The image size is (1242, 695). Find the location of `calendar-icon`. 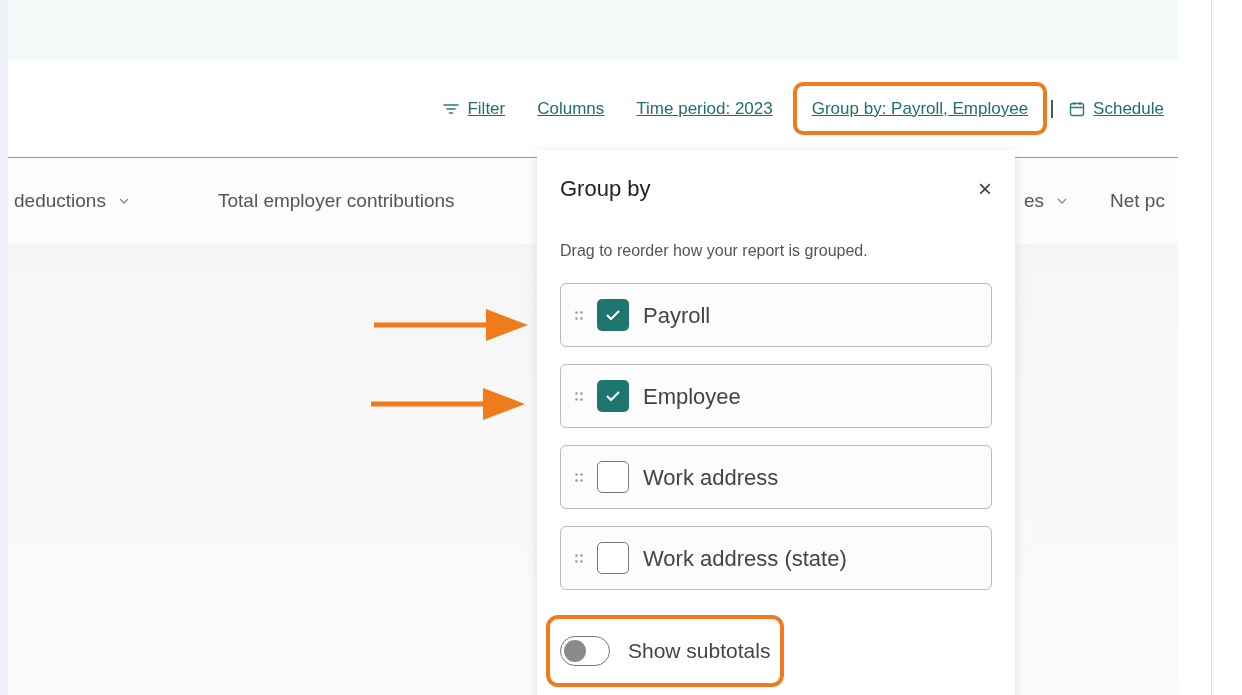

calendar-icon is located at coordinates (1077, 108).